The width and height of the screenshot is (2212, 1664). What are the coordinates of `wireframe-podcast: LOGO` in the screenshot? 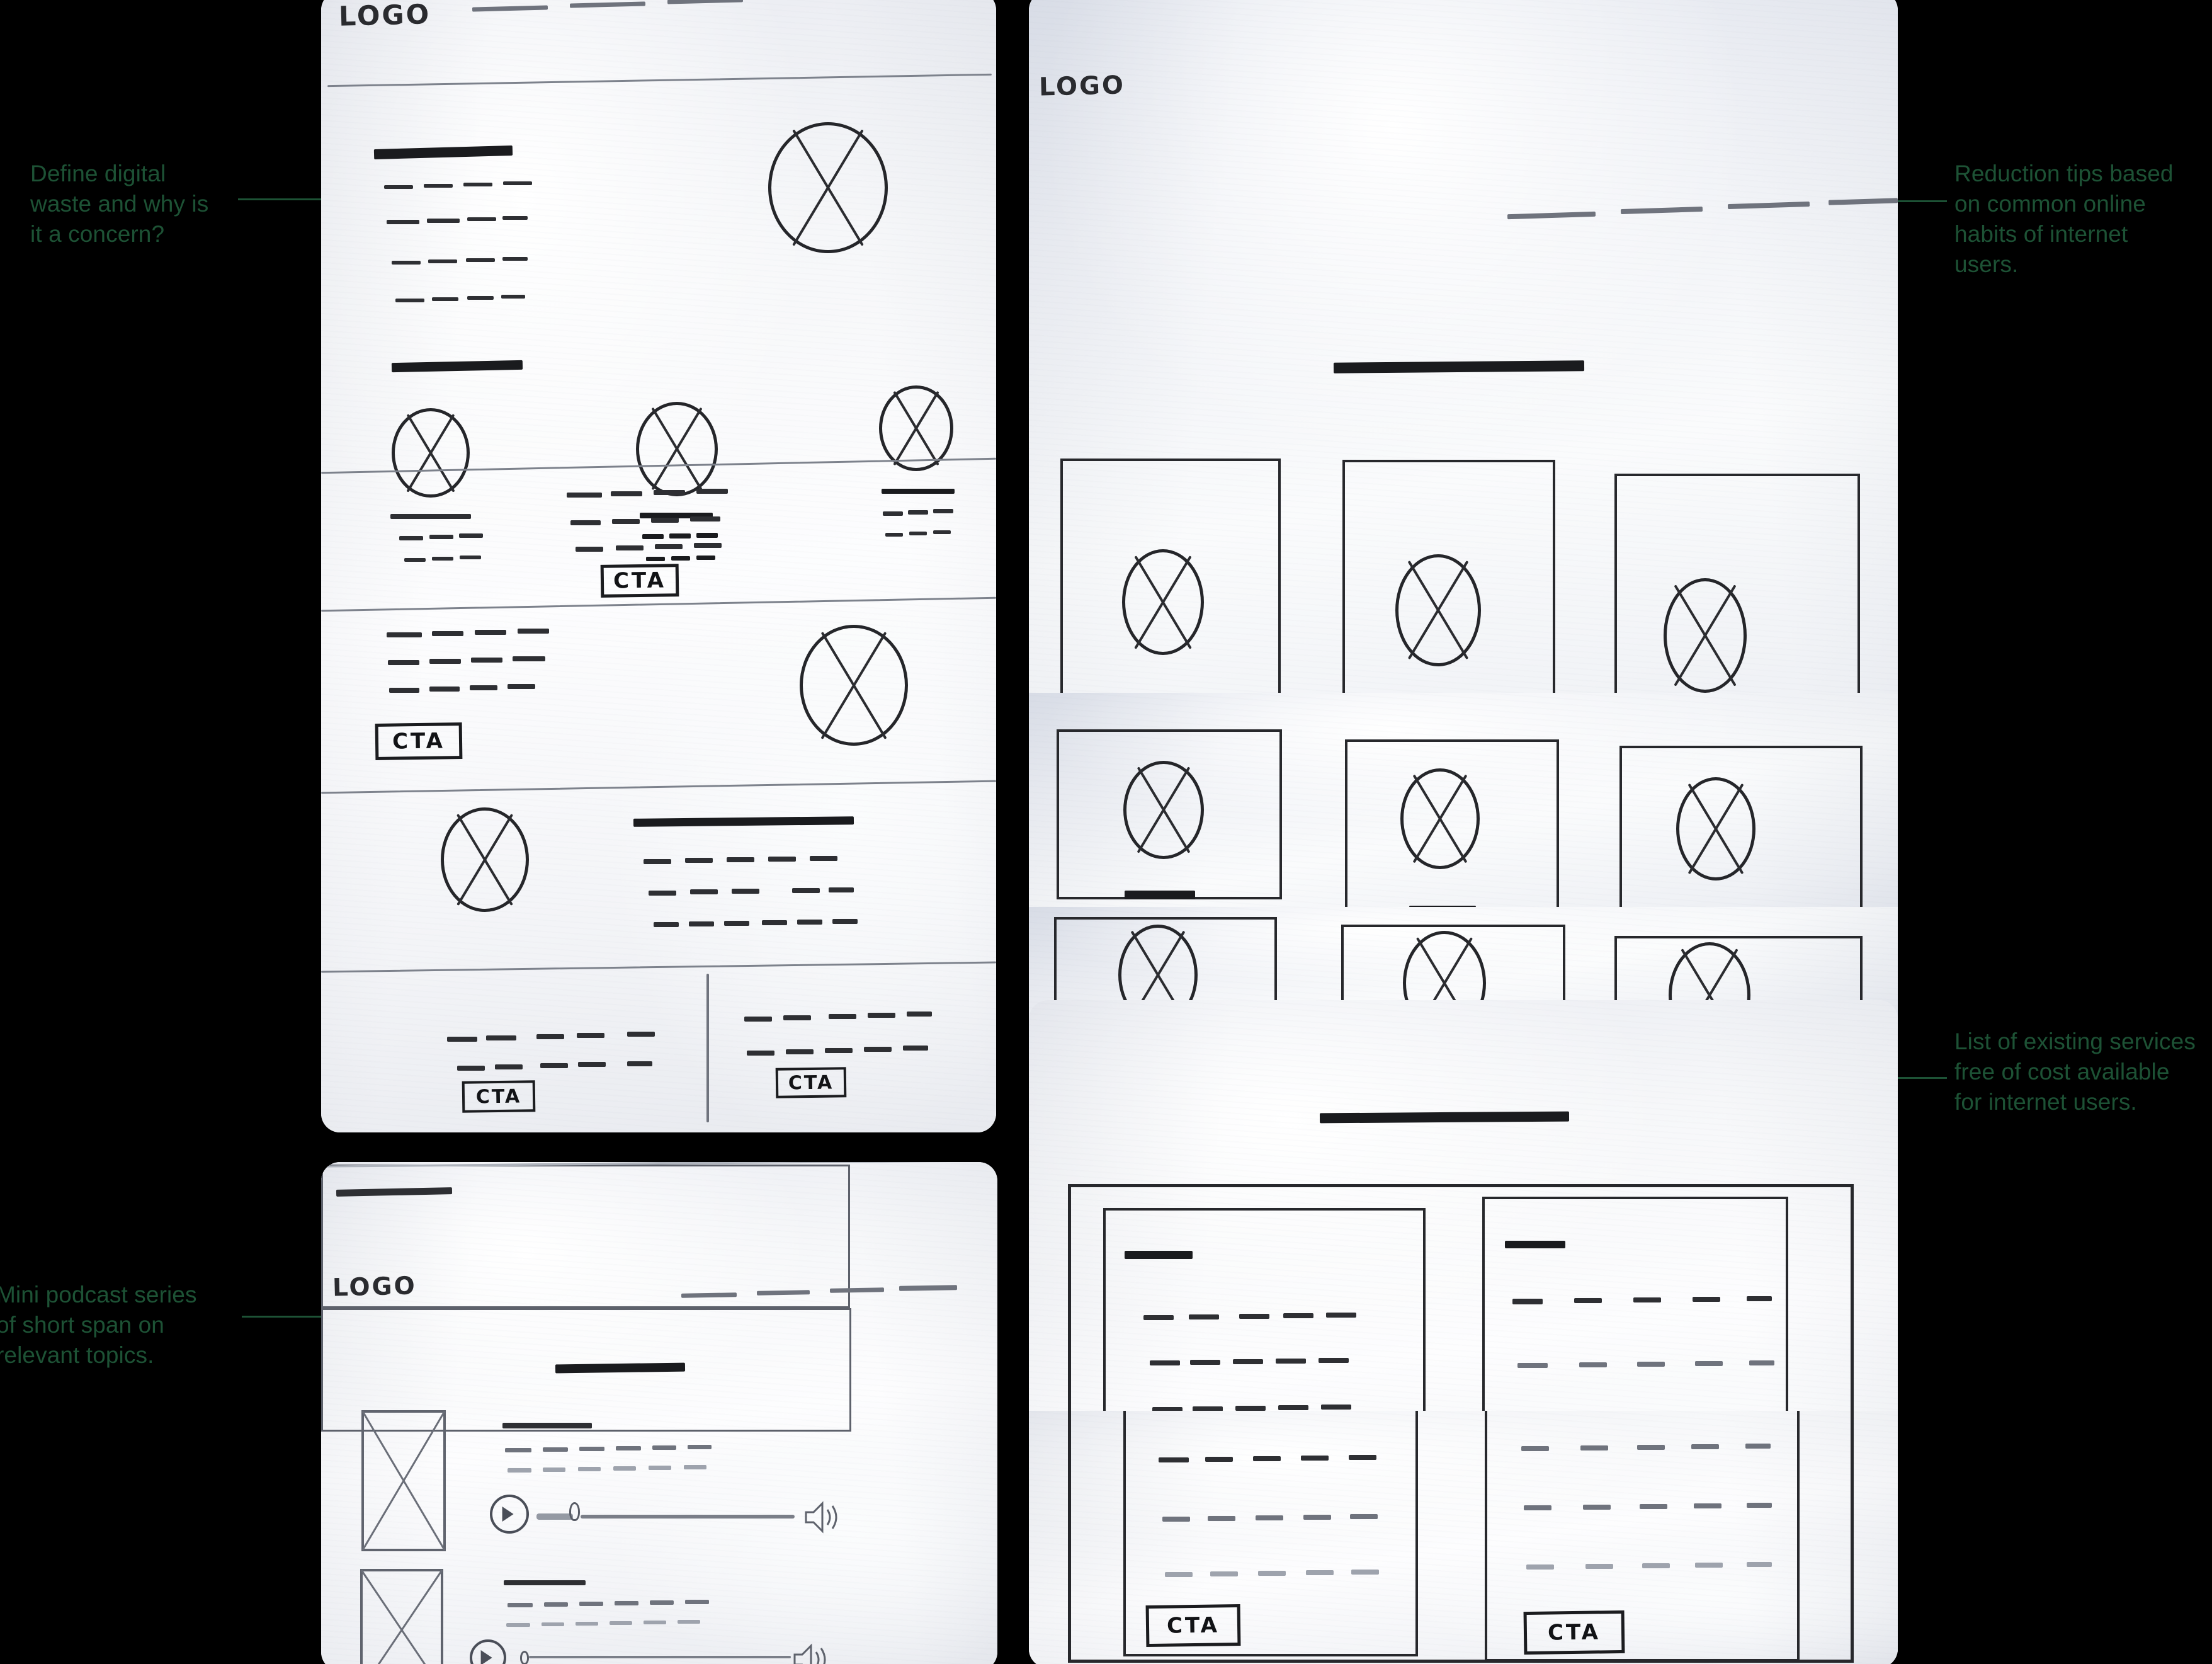 It's located at (659, 1413).